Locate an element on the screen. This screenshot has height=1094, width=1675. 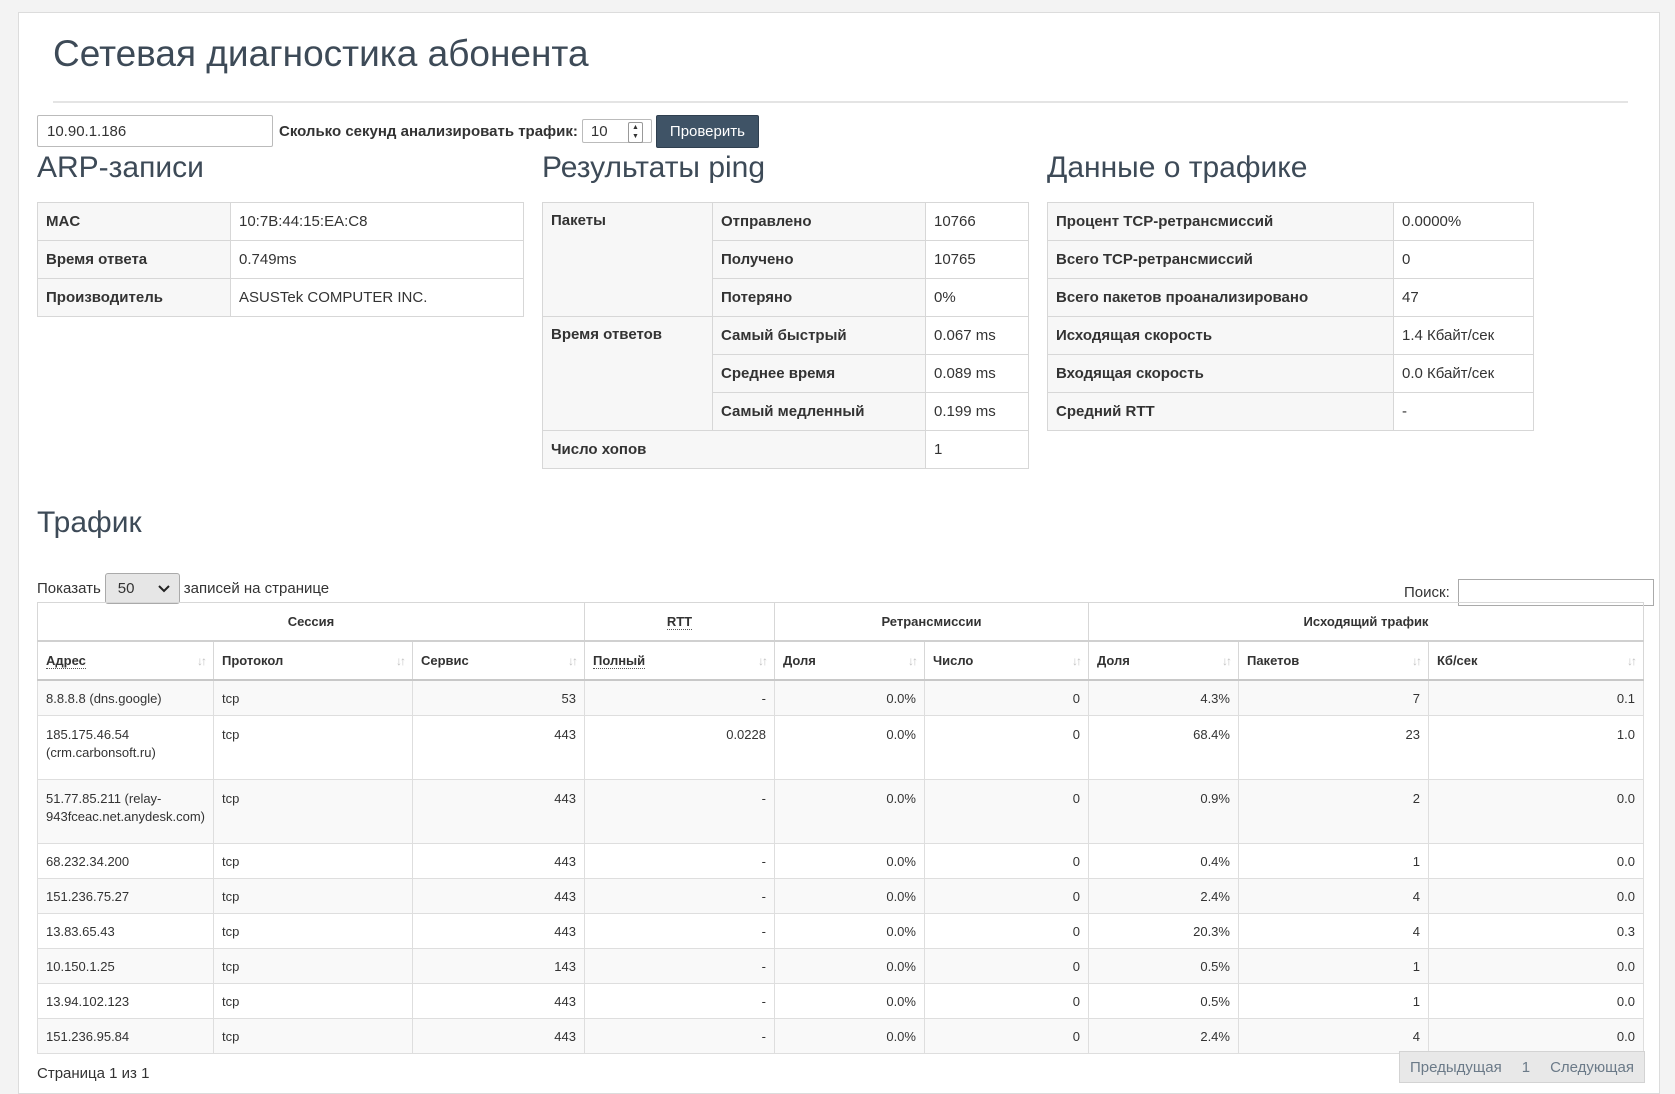
arp-value: 10:7B:44:15:EA:C8 is located at coordinates (377, 221).